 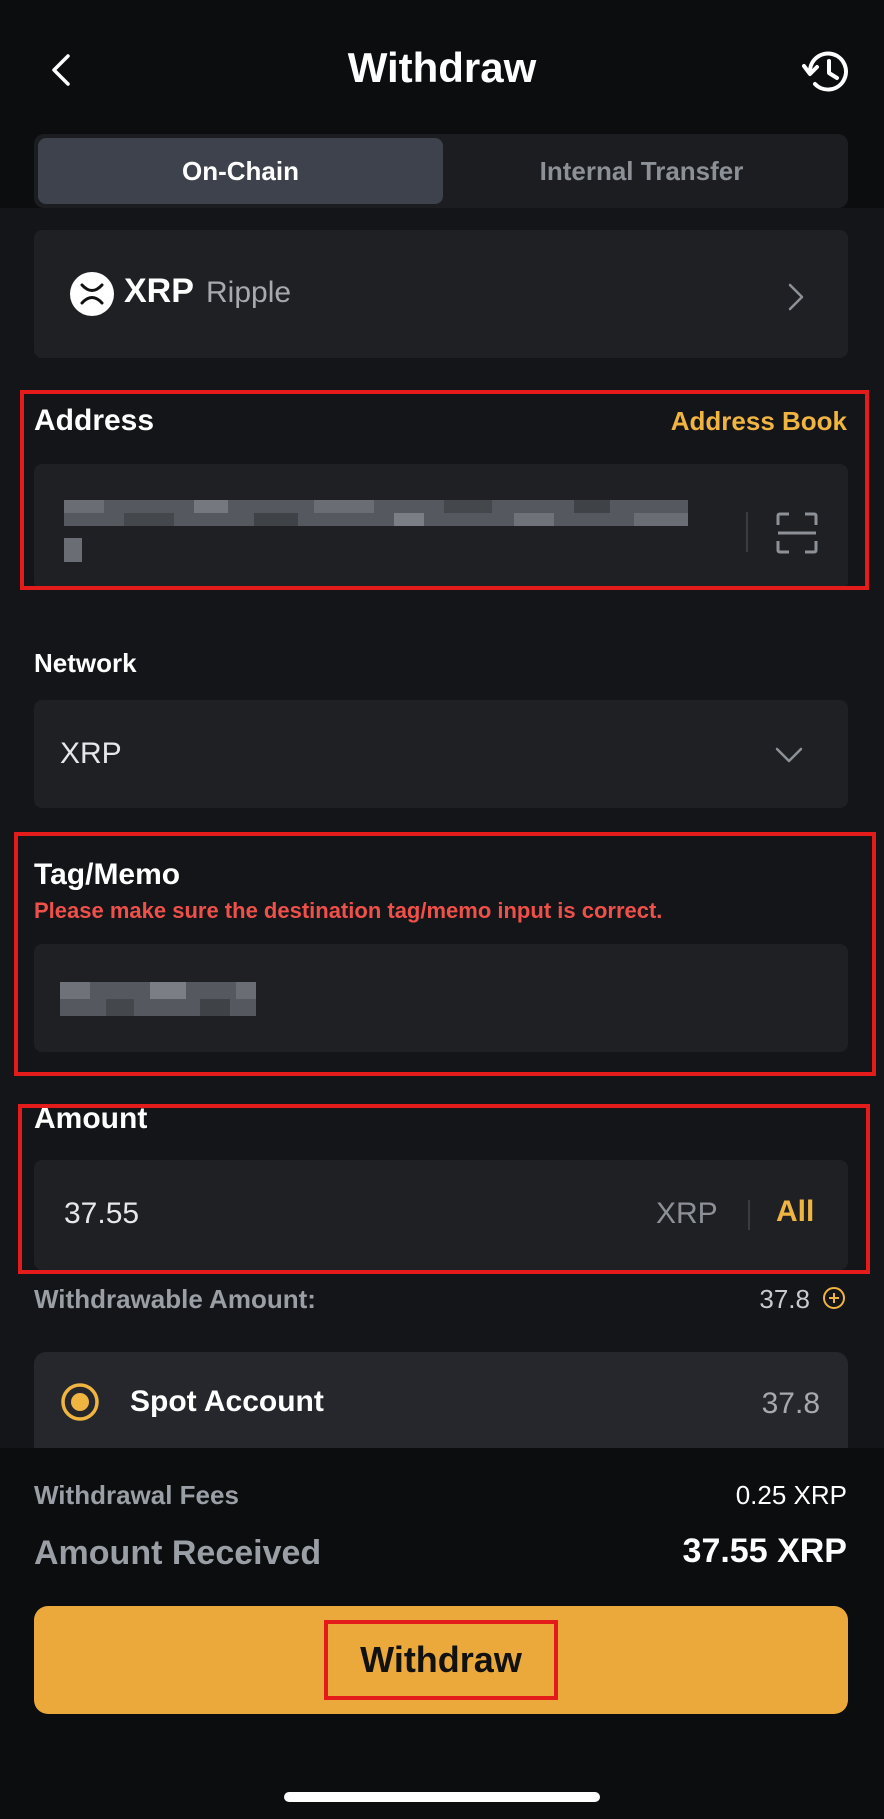 What do you see at coordinates (136, 1495) in the screenshot?
I see `withdrawal-fees-label: Withdrawal Fees` at bounding box center [136, 1495].